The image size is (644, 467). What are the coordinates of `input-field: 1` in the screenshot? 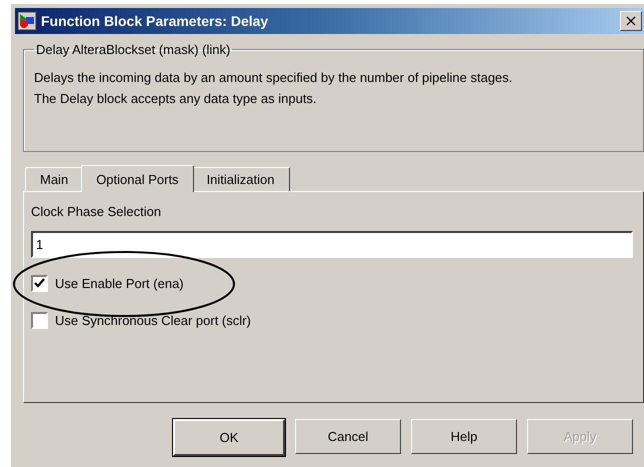 It's located at (332, 244).